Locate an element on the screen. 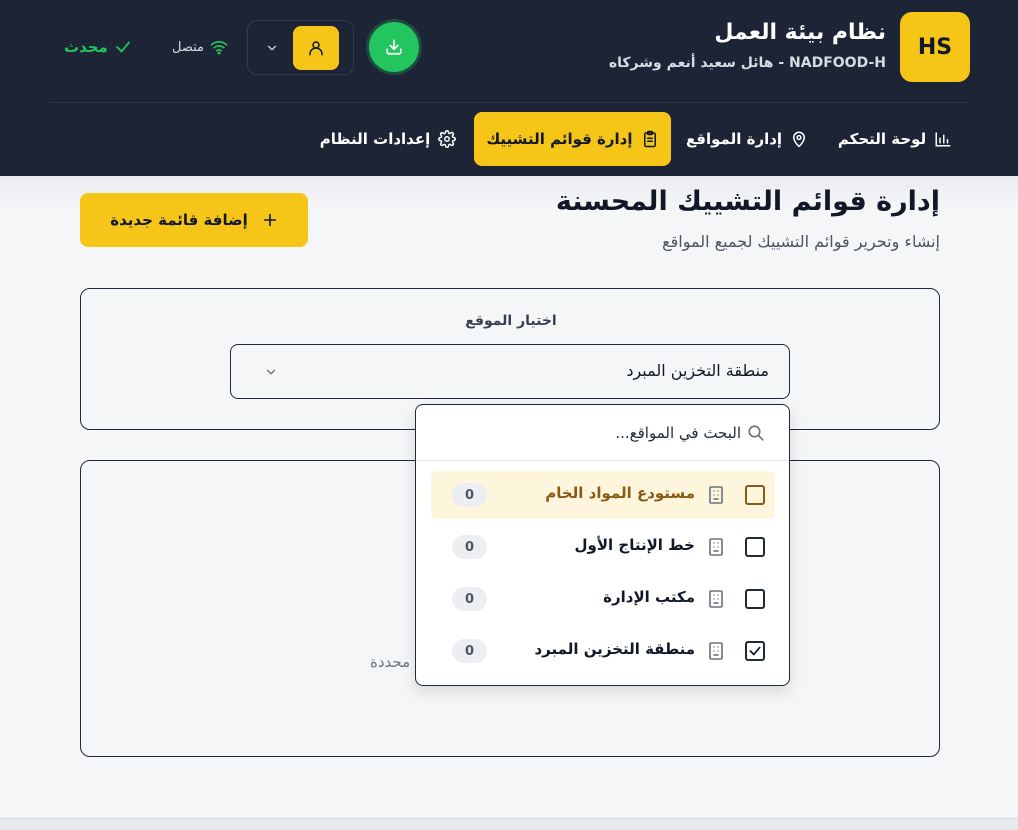  site-option: منطقة التخزين المبرد 0 is located at coordinates (603, 651).